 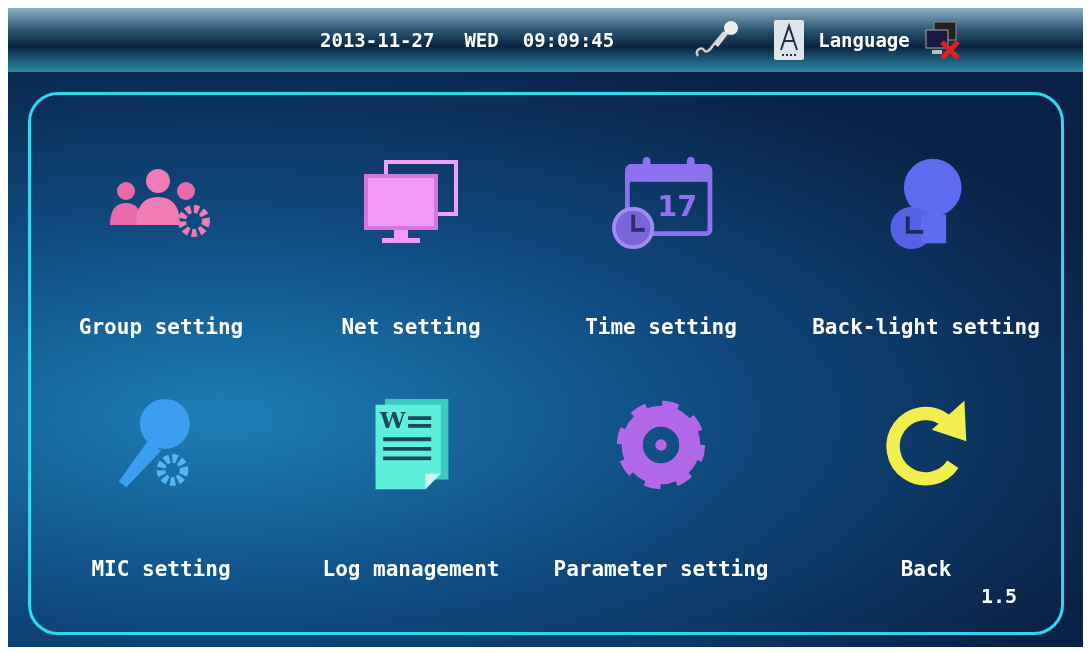 What do you see at coordinates (926, 569) in the screenshot?
I see `menu-item-label: Back` at bounding box center [926, 569].